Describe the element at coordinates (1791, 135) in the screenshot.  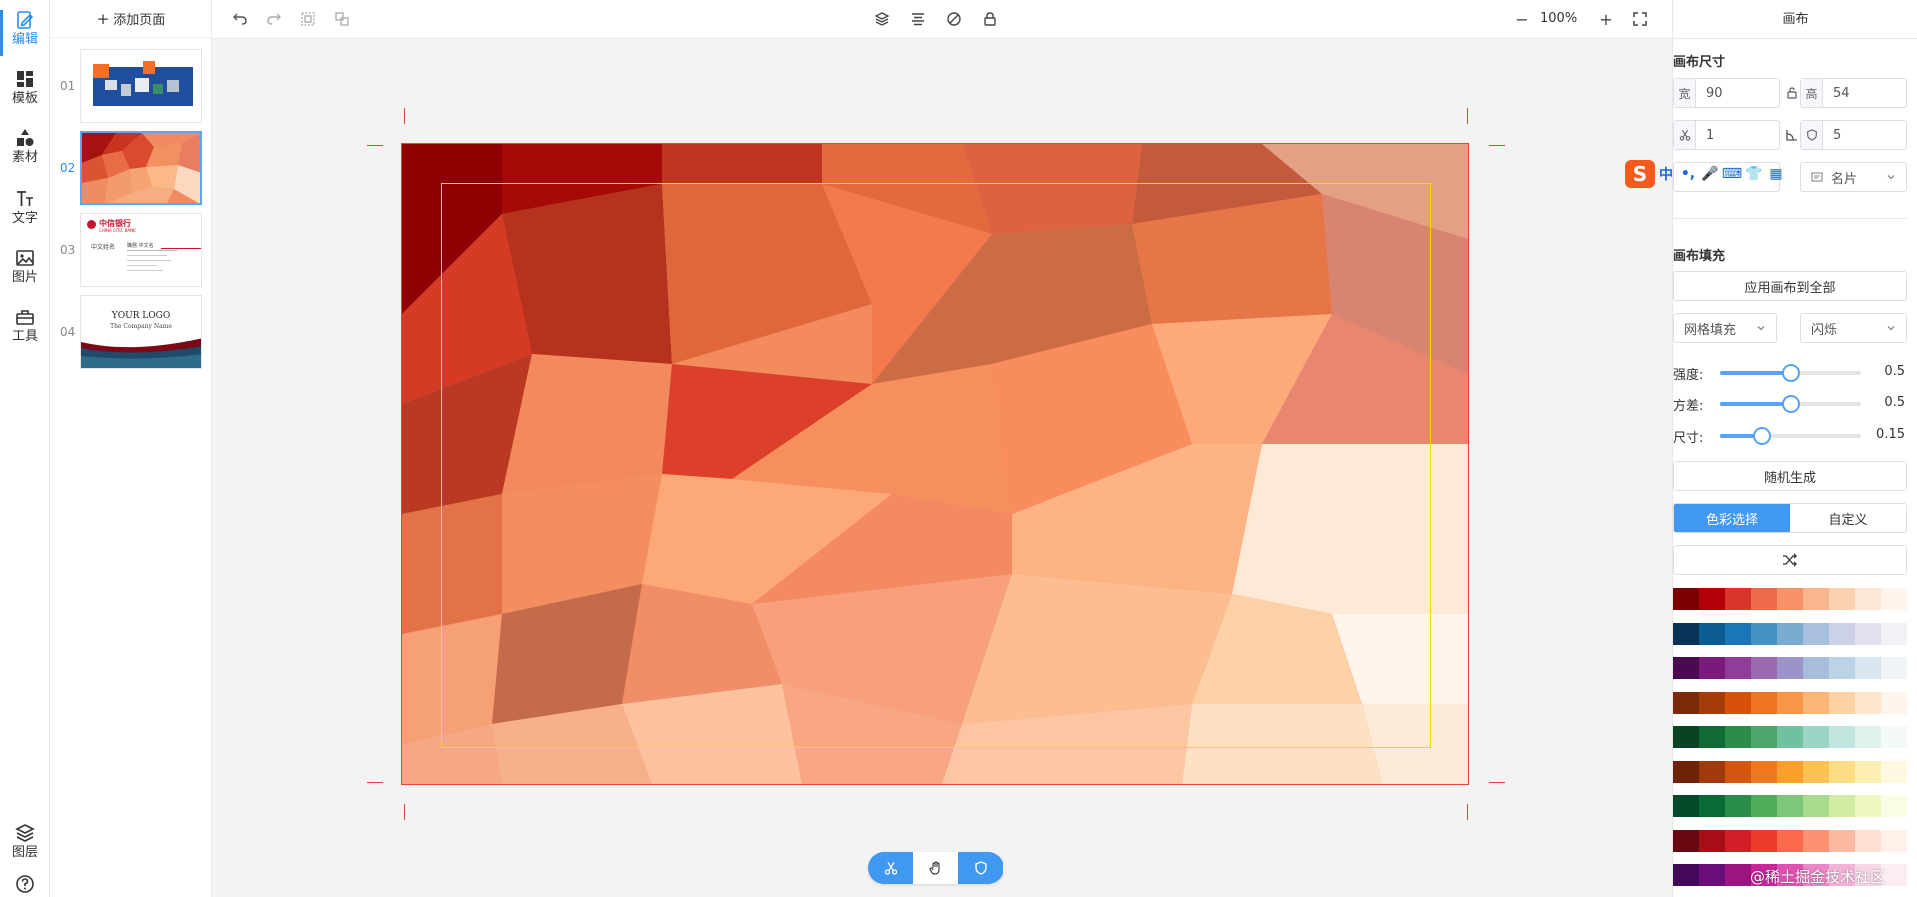
I see `corner-radius-icon` at that location.